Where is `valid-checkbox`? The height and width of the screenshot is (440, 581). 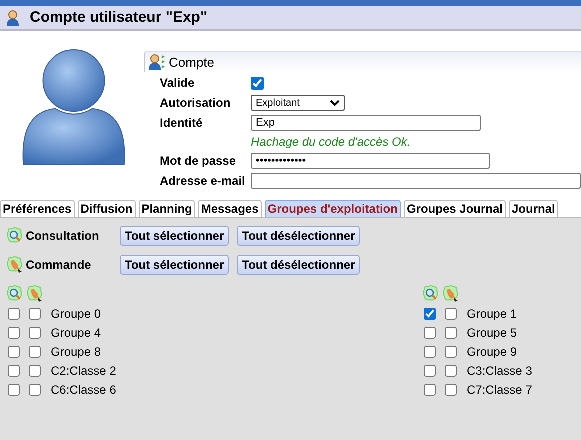 valid-checkbox is located at coordinates (257, 83).